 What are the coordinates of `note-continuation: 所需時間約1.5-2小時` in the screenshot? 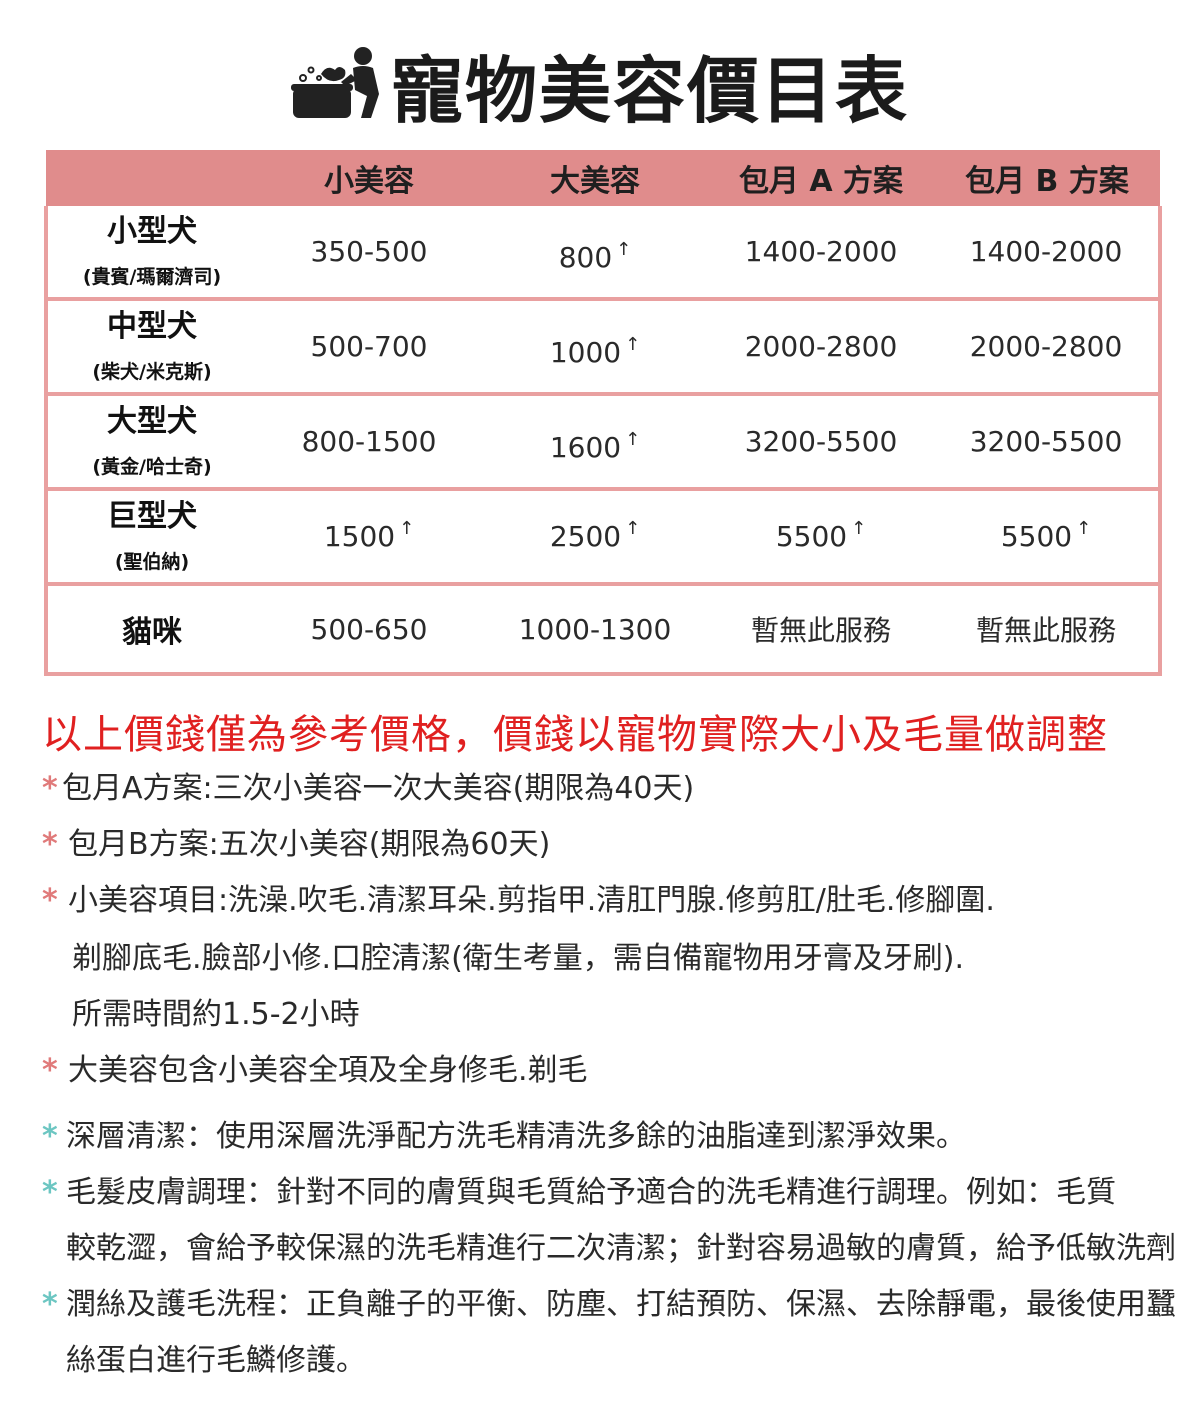 It's located at (216, 1014).